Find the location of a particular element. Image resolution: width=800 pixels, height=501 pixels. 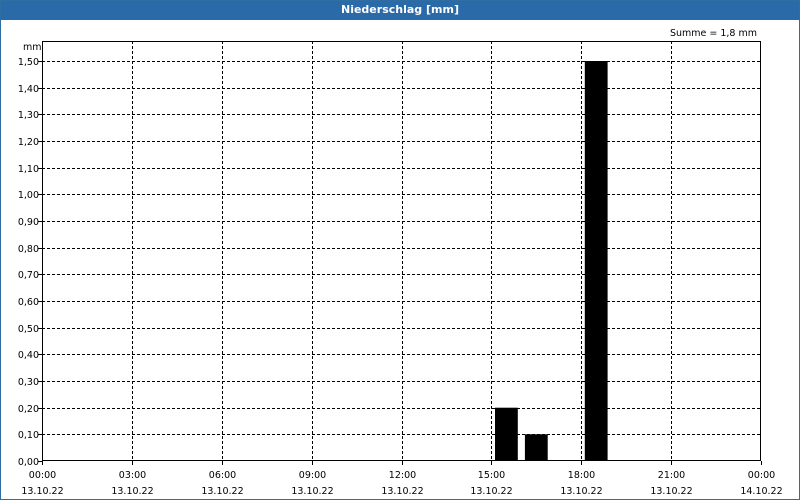

y-tick-label: 1,10 is located at coordinates (28, 169).